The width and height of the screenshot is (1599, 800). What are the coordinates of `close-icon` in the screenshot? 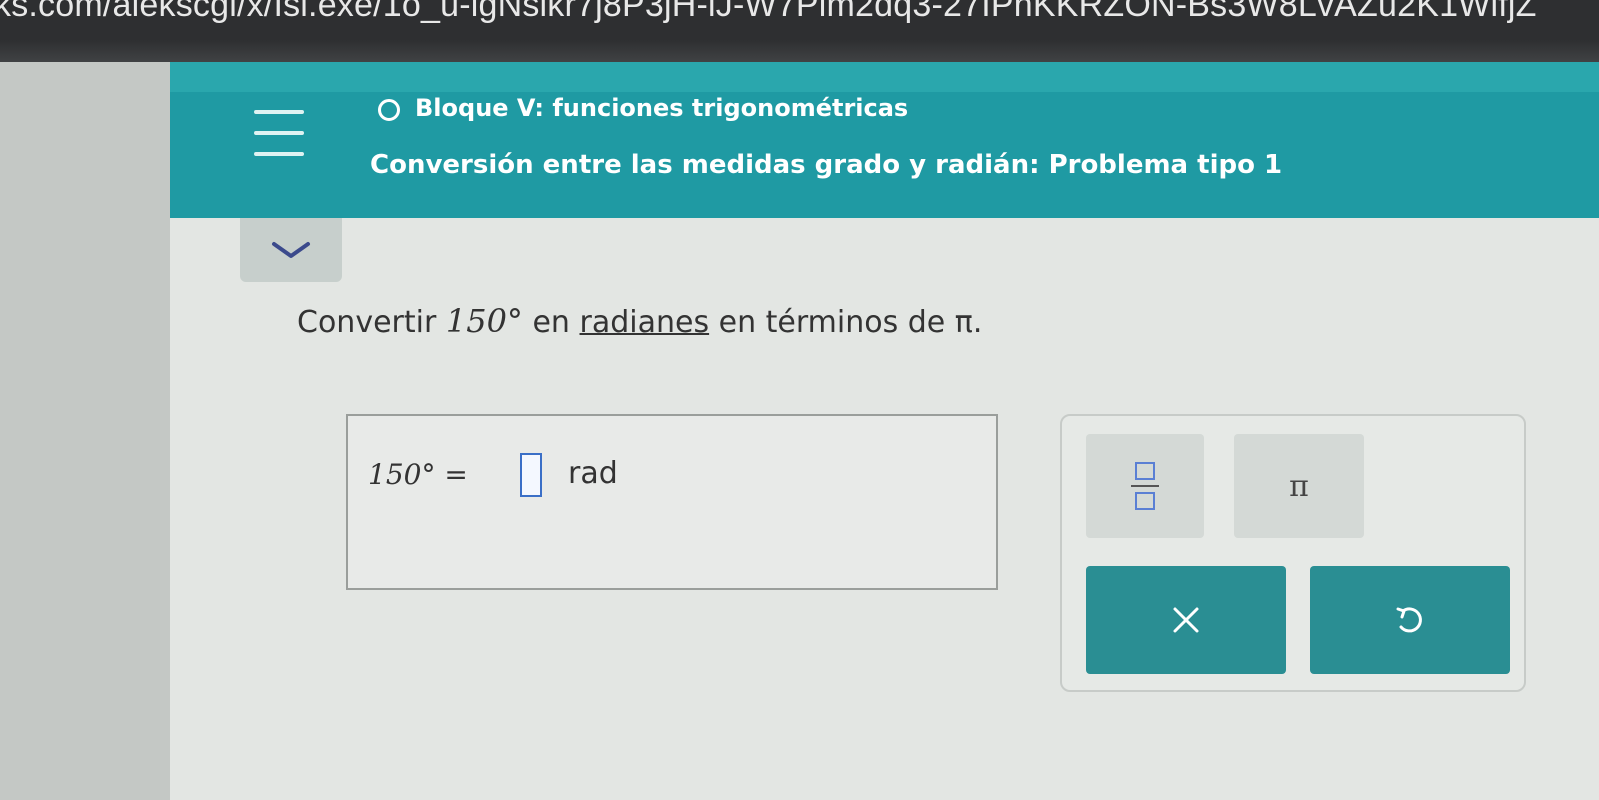 It's located at (1186, 620).